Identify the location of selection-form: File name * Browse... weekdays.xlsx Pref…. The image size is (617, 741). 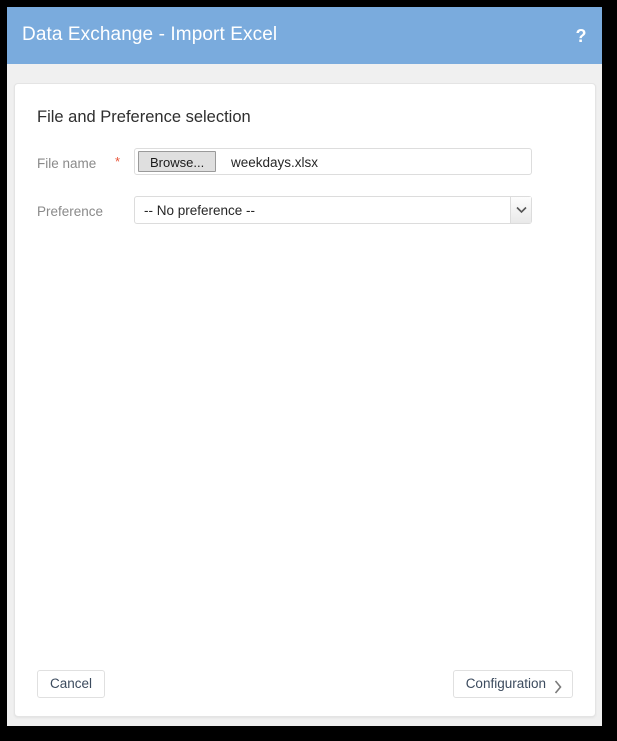
(305, 190).